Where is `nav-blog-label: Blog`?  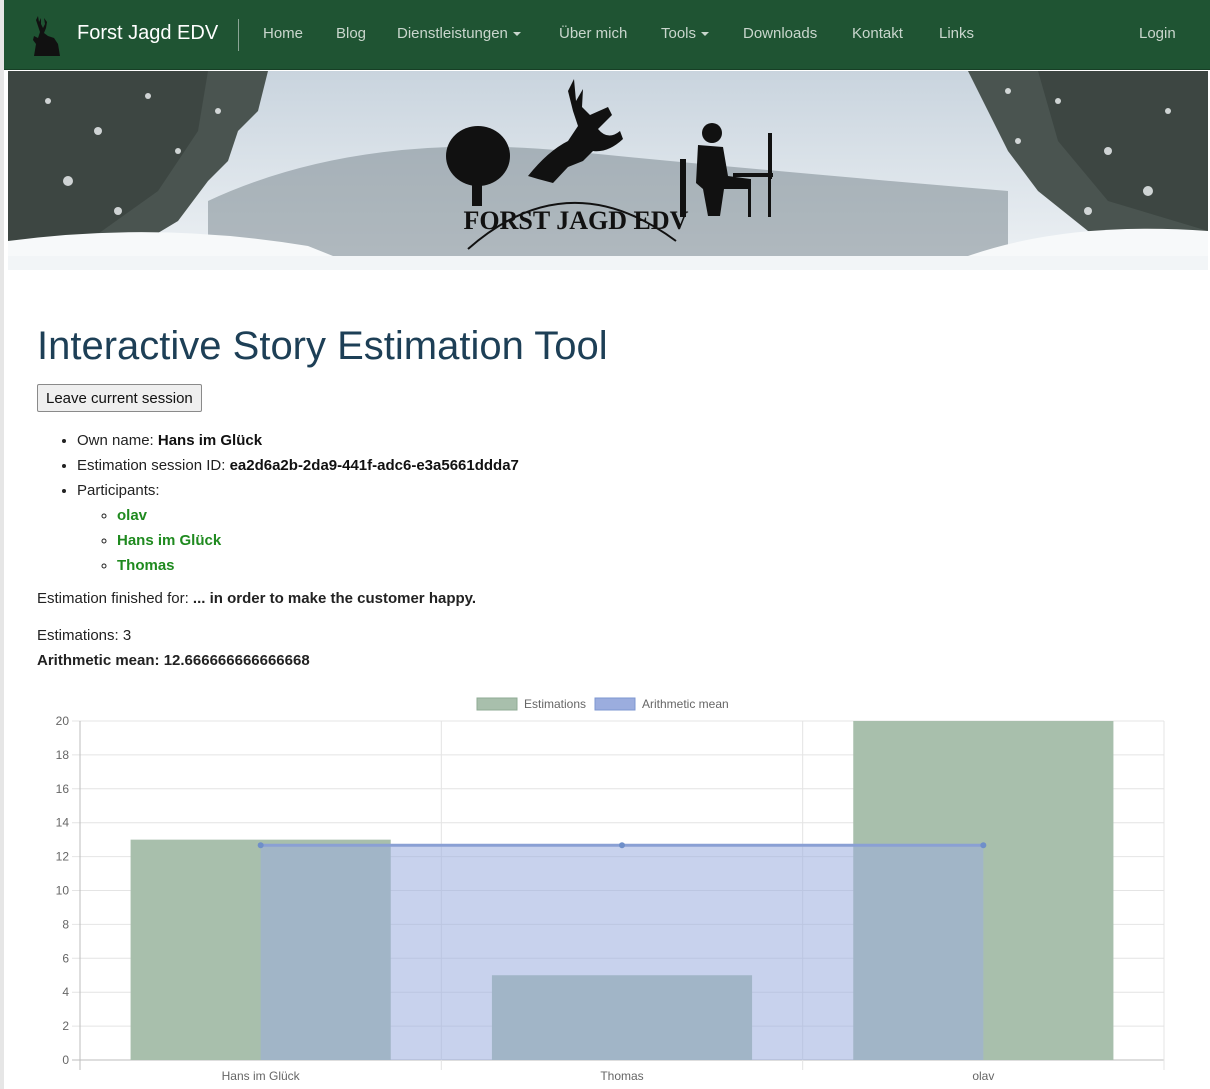 nav-blog-label: Blog is located at coordinates (351, 33).